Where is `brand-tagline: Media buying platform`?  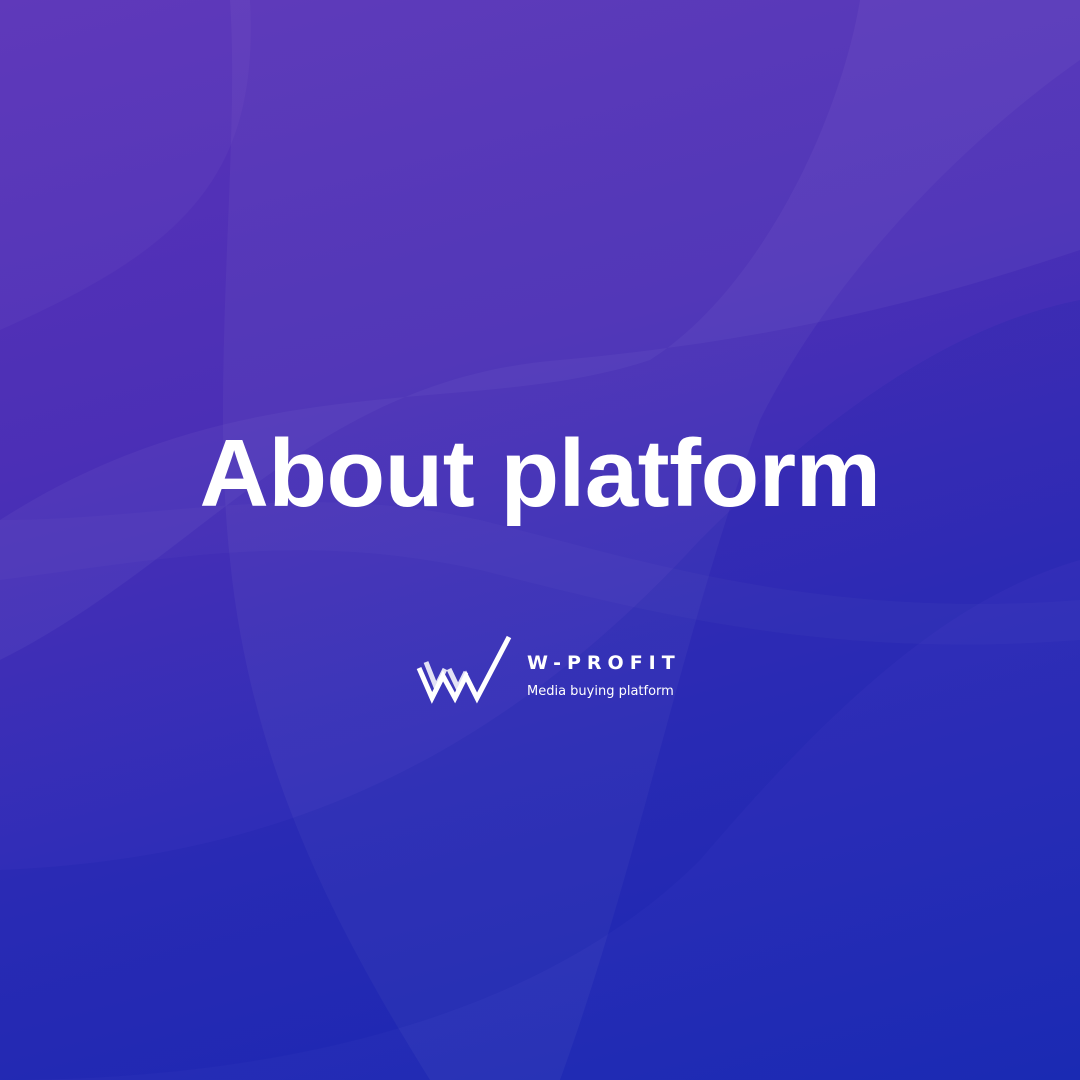
brand-tagline: Media buying platform is located at coordinates (600, 691).